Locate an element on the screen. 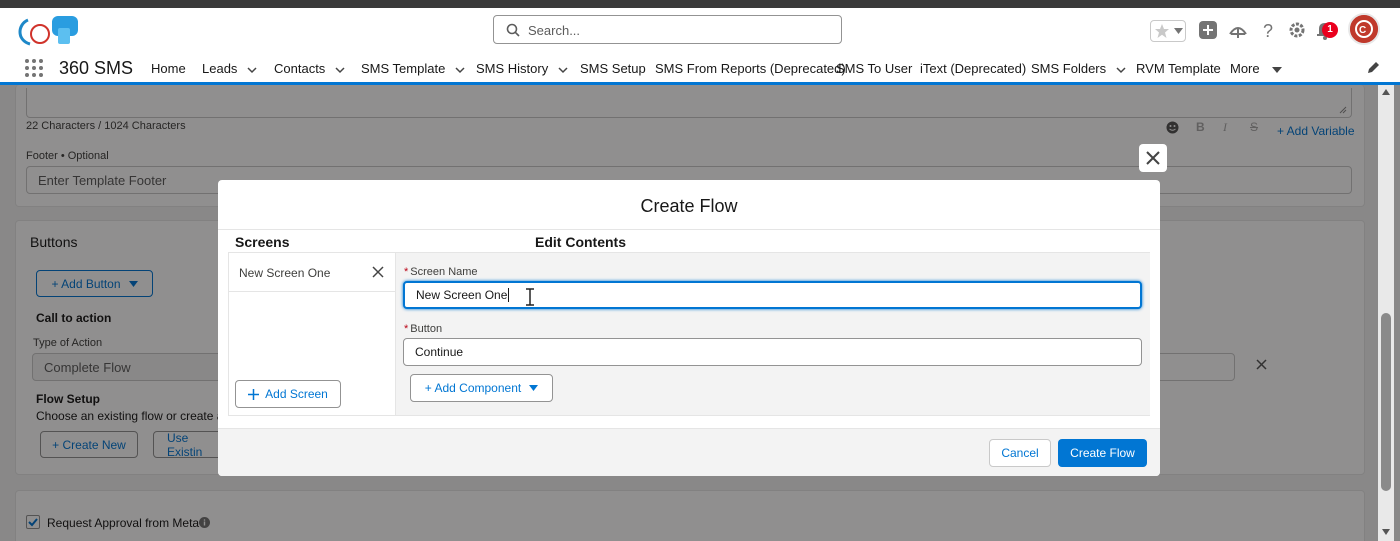  global-header: Search... ? 1 C is located at coordinates (700, 30).